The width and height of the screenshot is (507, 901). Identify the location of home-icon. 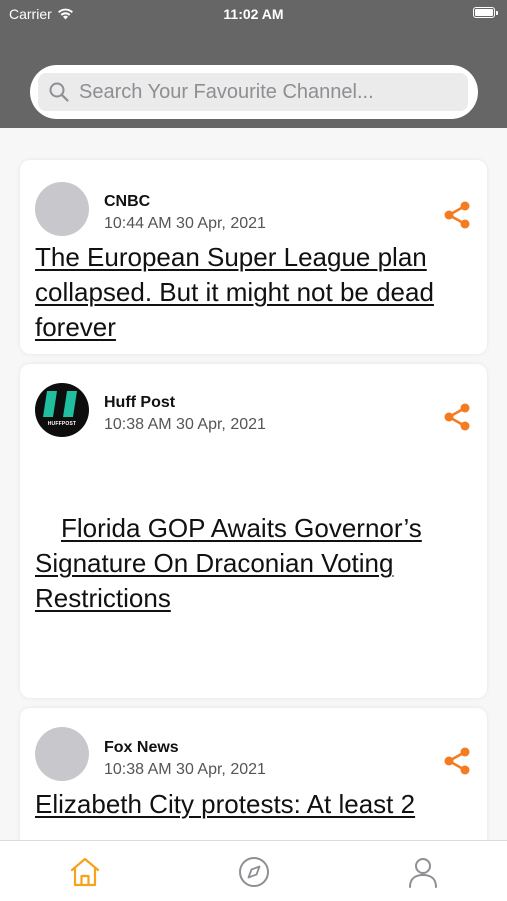
(85, 872).